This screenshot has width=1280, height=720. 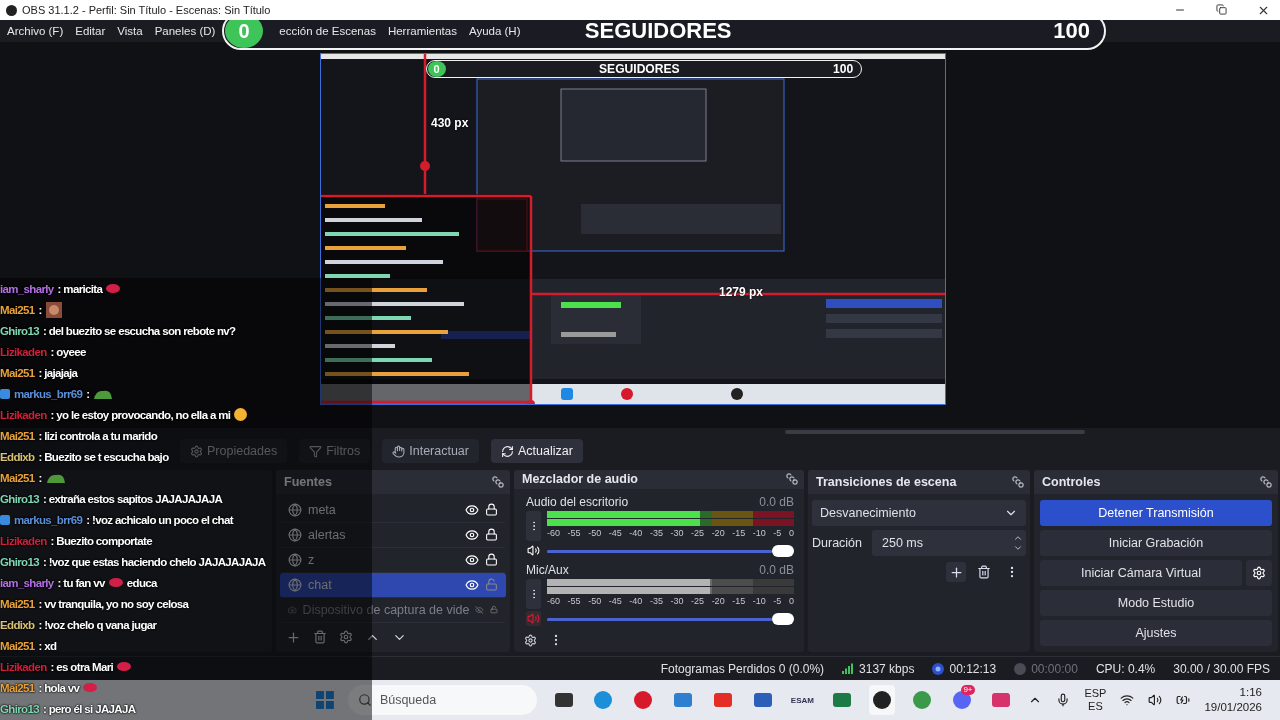 What do you see at coordinates (154, 561) in the screenshot?
I see `chat-message: : !voz que estas haciendo chelo JAJAJAJAJA` at bounding box center [154, 561].